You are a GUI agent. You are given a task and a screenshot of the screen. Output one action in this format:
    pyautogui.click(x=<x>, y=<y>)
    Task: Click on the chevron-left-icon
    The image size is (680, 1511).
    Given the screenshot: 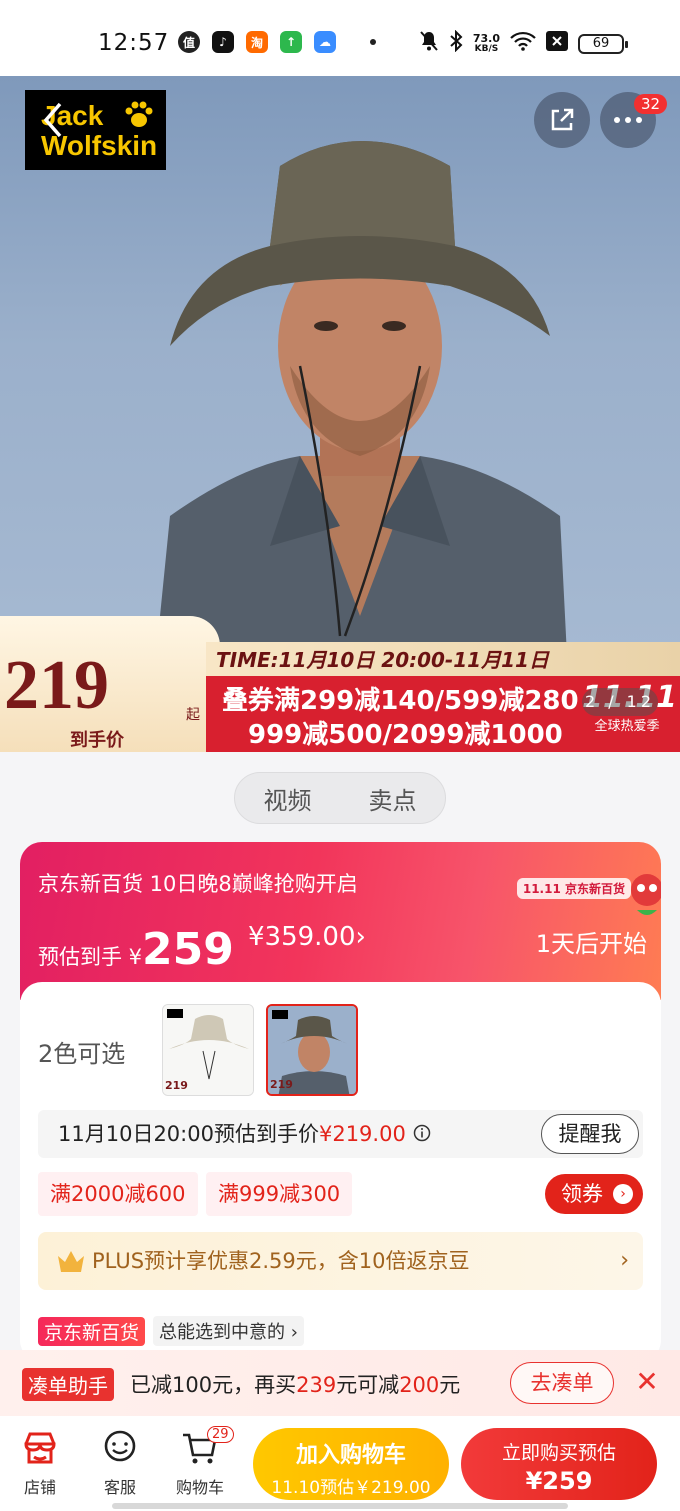 What is the action you would take?
    pyautogui.click(x=52, y=120)
    